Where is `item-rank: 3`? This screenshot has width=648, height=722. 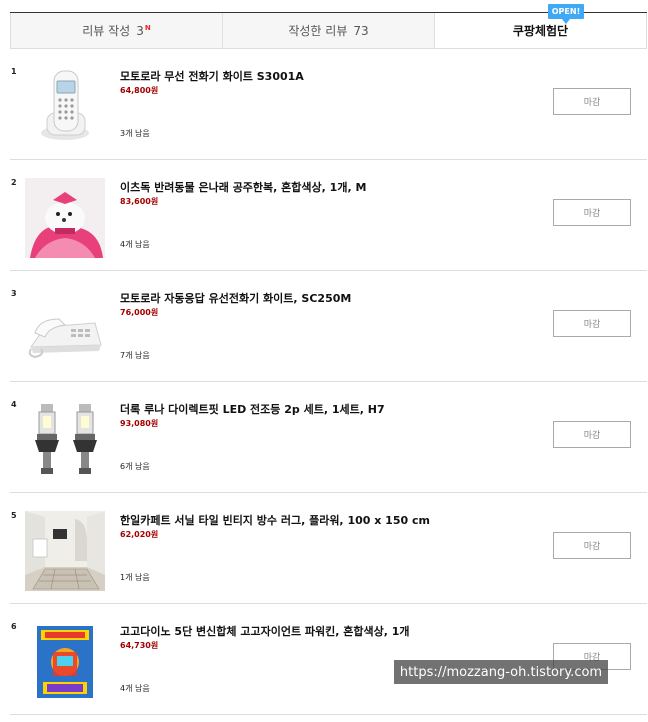
item-rank: 3 is located at coordinates (14, 293).